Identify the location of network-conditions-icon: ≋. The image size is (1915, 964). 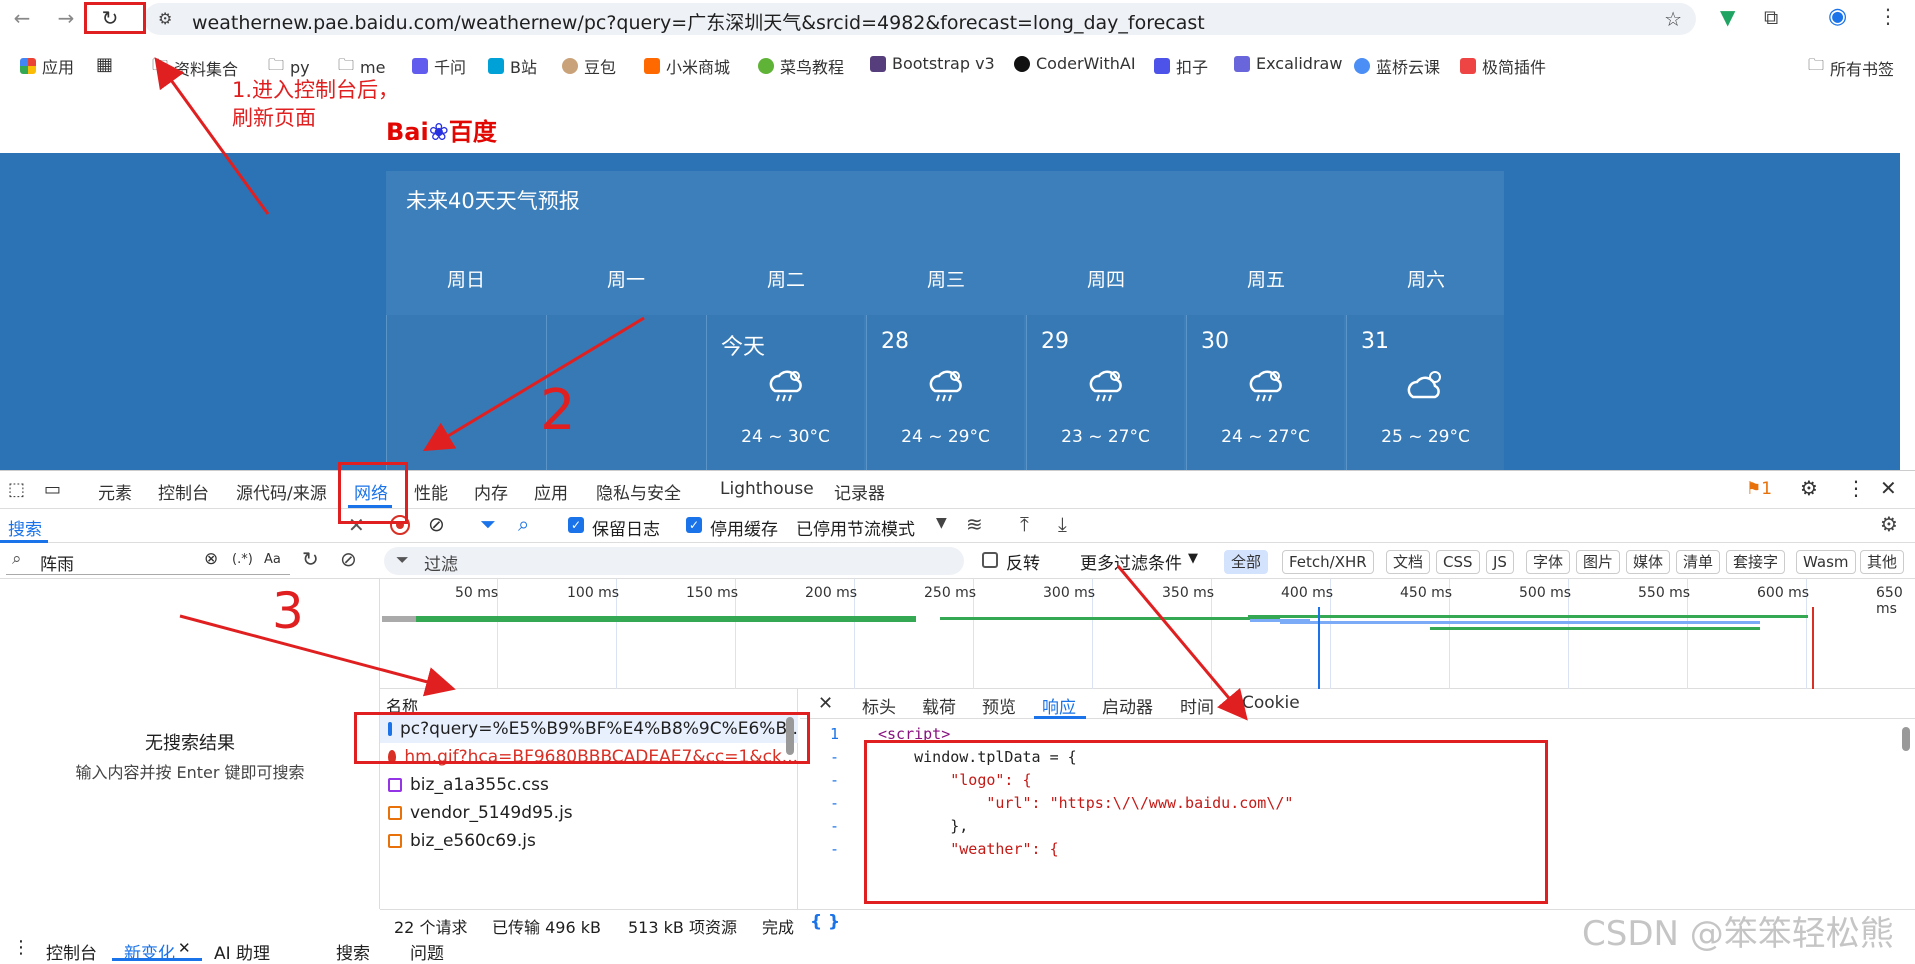
(974, 524).